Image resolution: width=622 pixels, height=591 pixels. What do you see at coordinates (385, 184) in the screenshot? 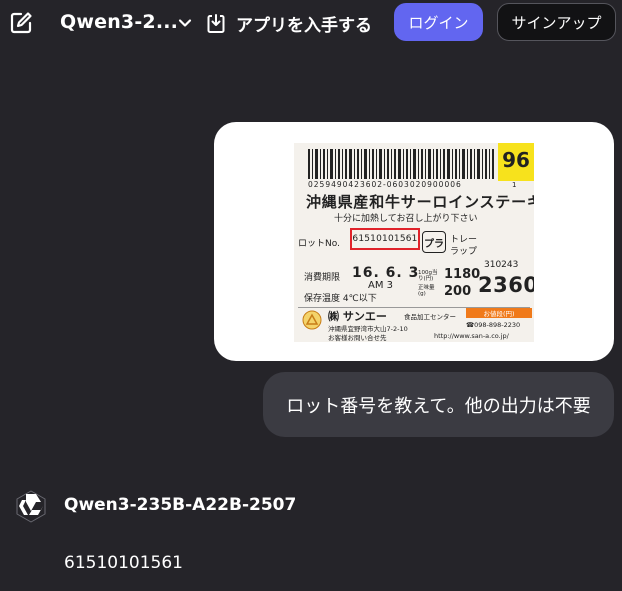
I see `barcode-number: 0259490423602-0603020900006` at bounding box center [385, 184].